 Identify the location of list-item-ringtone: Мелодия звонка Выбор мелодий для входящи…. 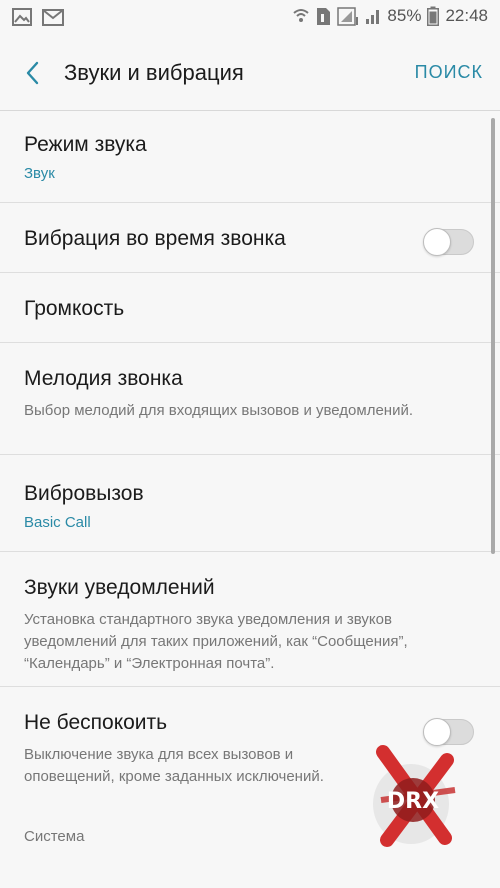
(250, 399).